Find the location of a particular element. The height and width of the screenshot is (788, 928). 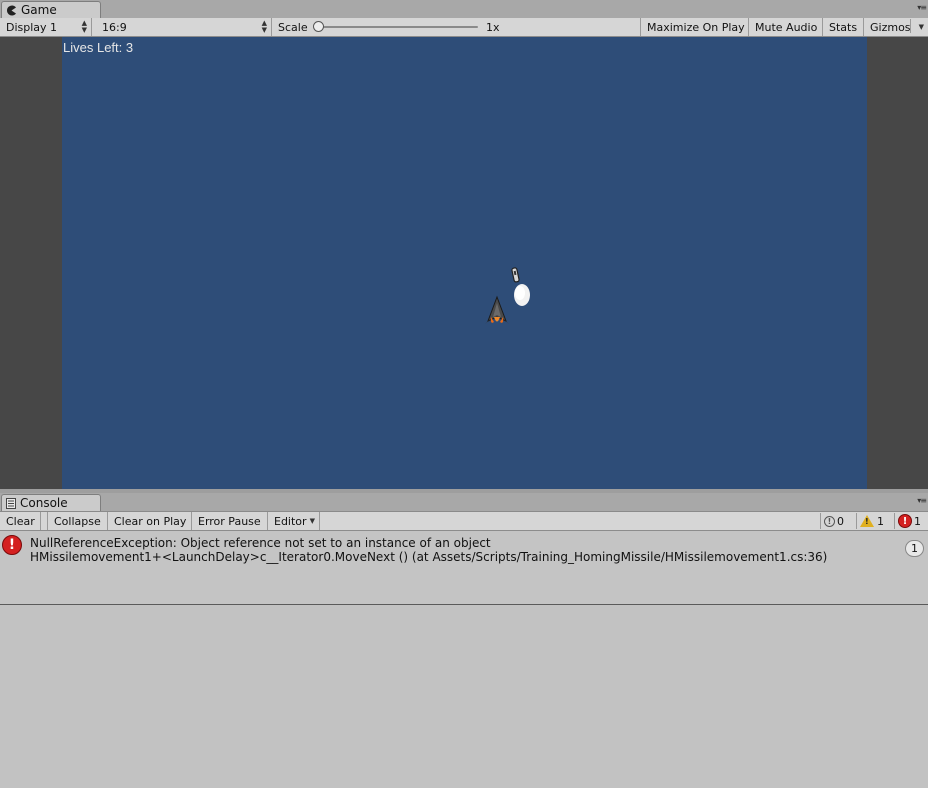

clear-on-play-label: Clear on Play is located at coordinates (150, 521).